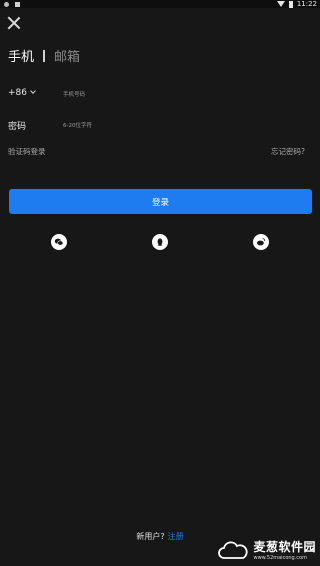  Describe the element at coordinates (17, 127) in the screenshot. I see `password-label: 密码` at that location.